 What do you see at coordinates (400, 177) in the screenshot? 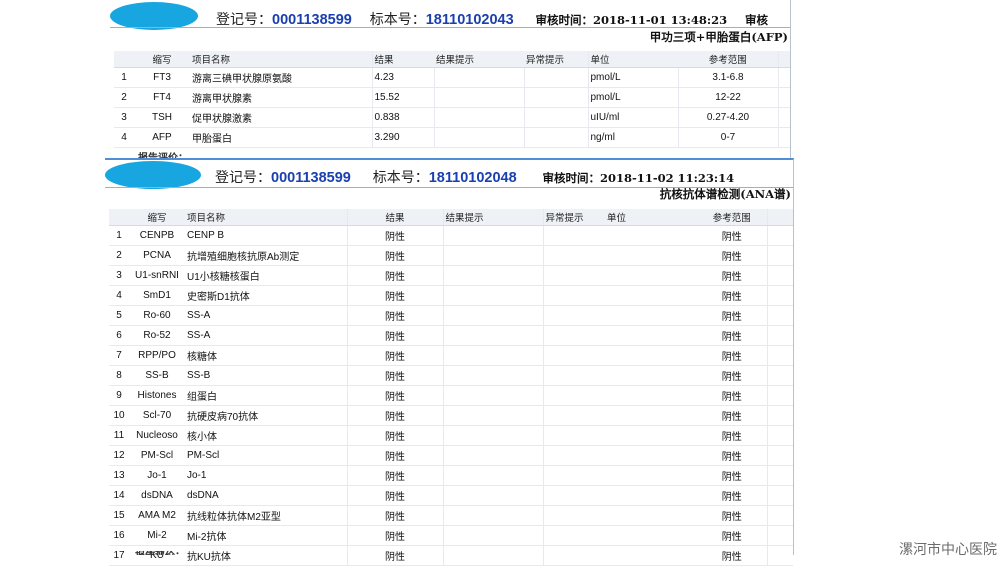
I see `specimen-label: 标本号：` at bounding box center [400, 177].